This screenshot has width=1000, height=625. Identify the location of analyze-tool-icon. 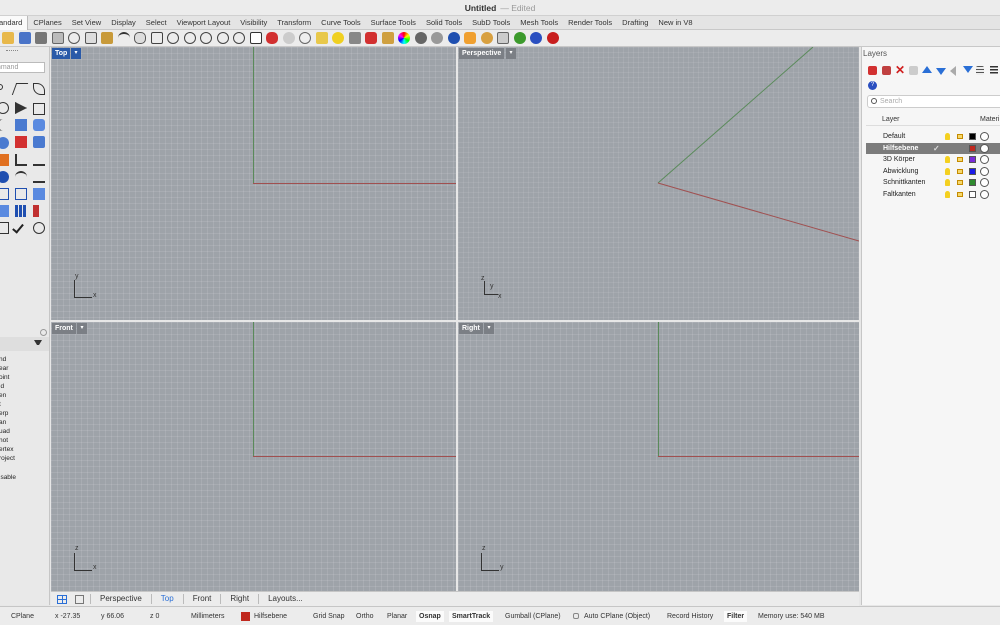
(39, 228).